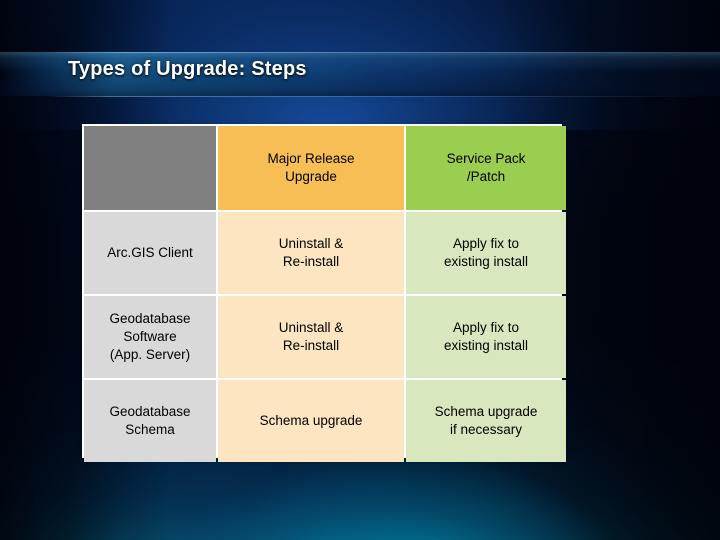 The height and width of the screenshot is (540, 720). I want to click on cell-arcgis-client-service-pack: Apply fix to existing install, so click(486, 253).